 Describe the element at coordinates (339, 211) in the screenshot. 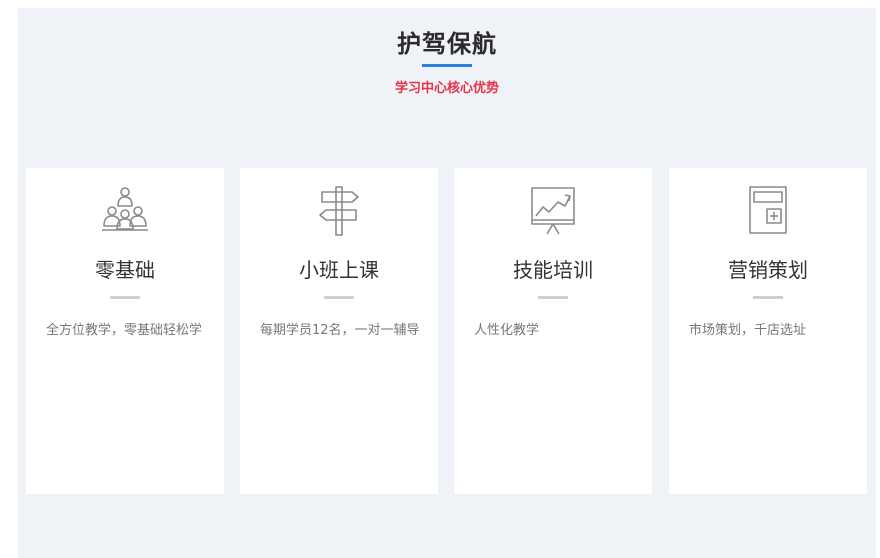

I see `signpost-icon` at that location.